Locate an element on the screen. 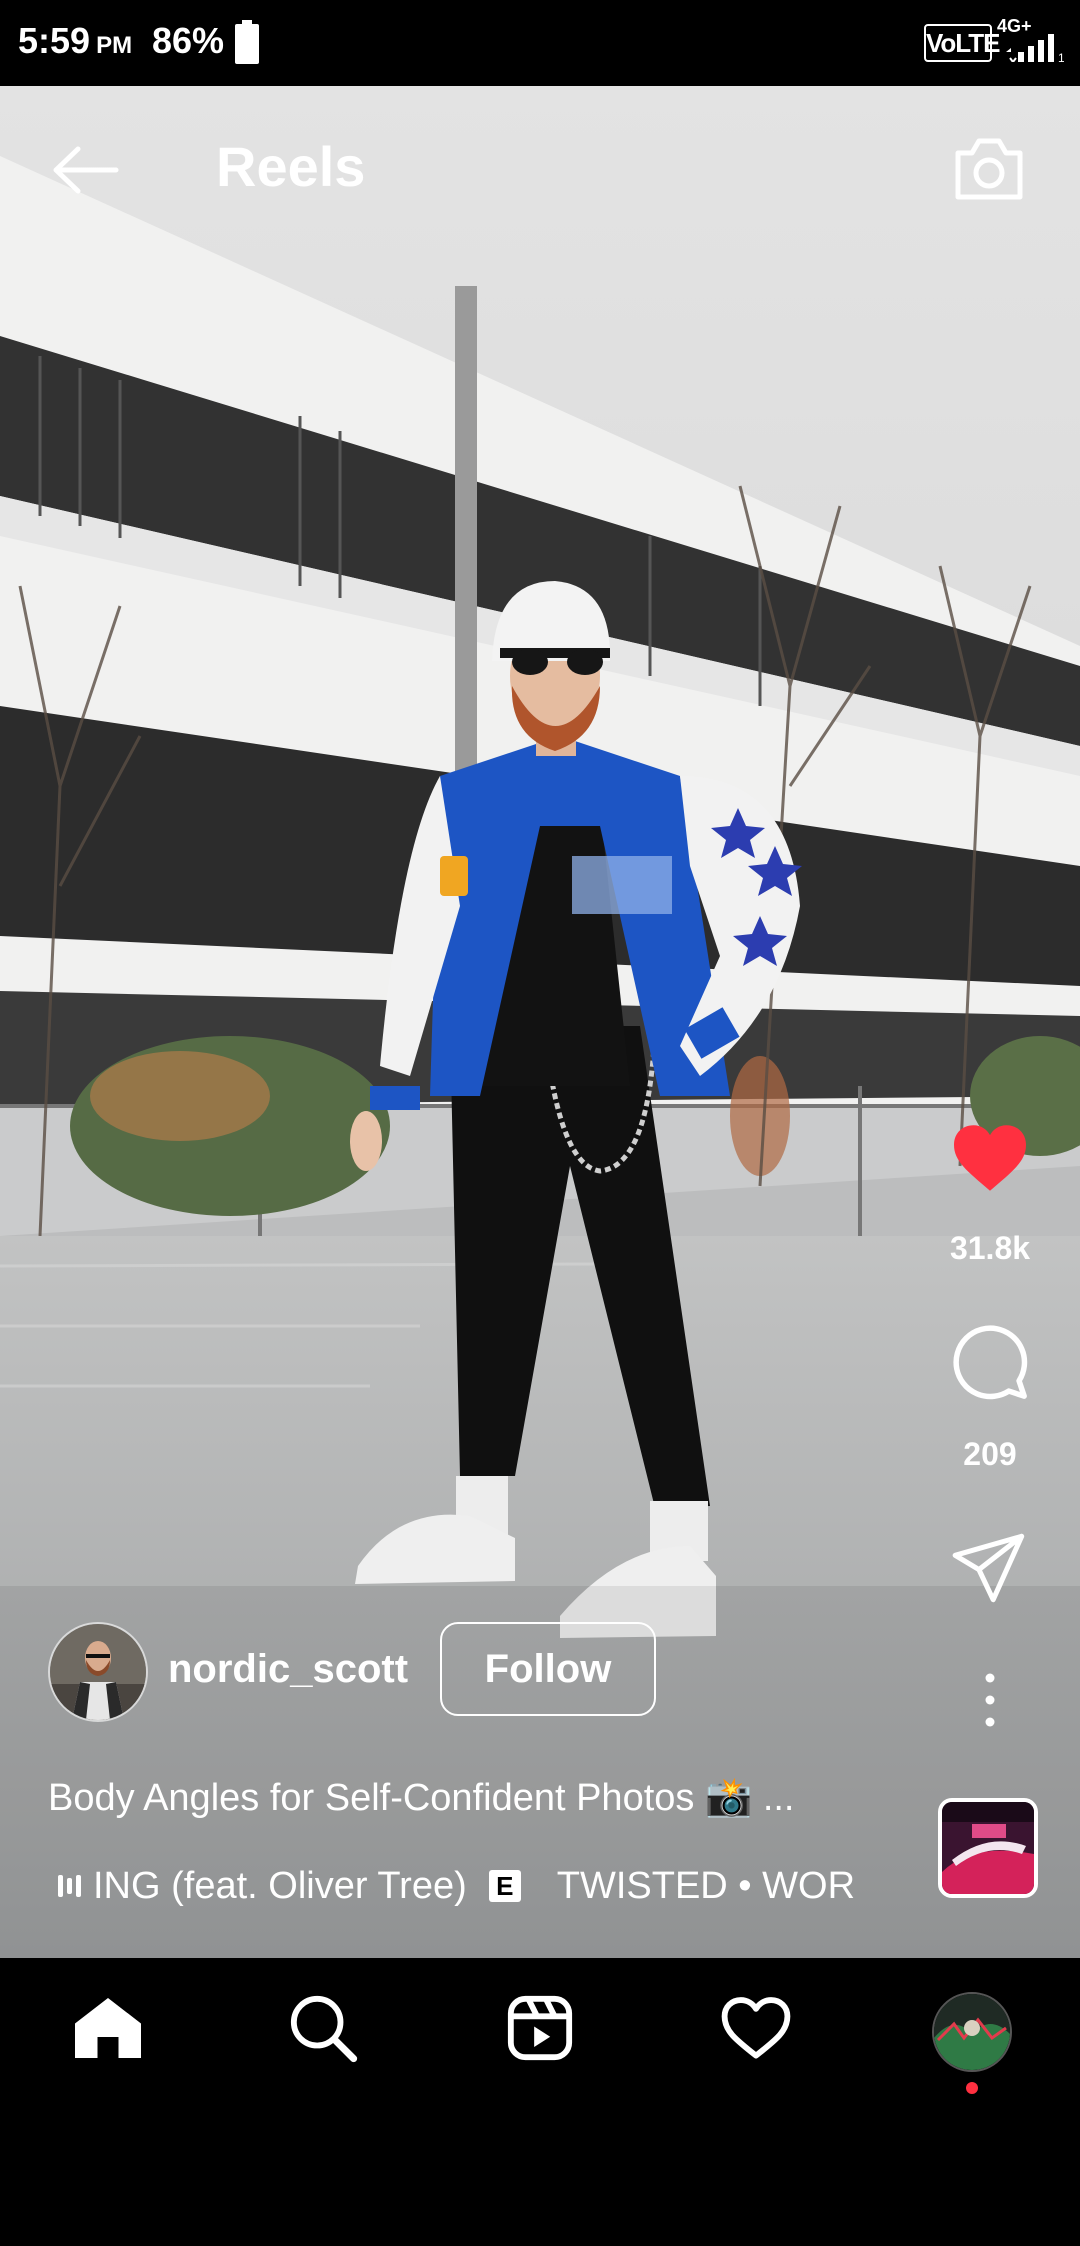 This screenshot has height=2246, width=1080. share-button is located at coordinates (990, 1568).